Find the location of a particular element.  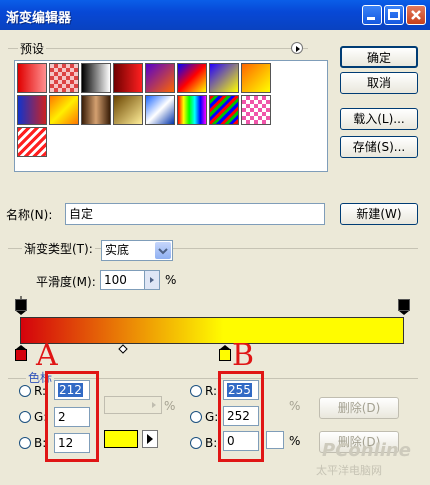

watermark-logo: PConline is located at coordinates (366, 450).